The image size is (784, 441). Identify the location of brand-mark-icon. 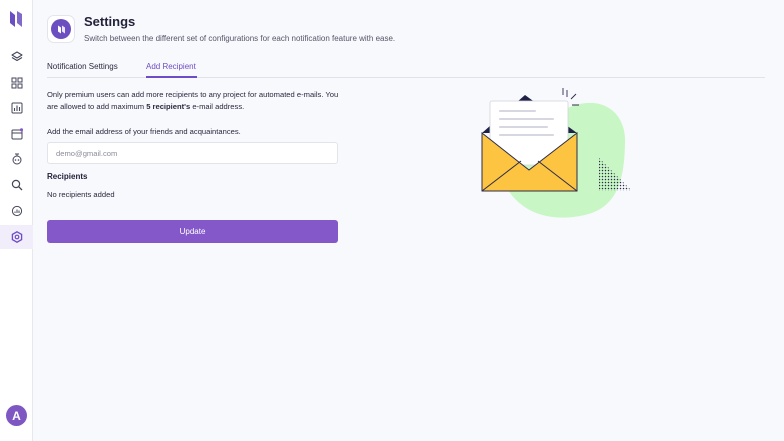
(61, 29).